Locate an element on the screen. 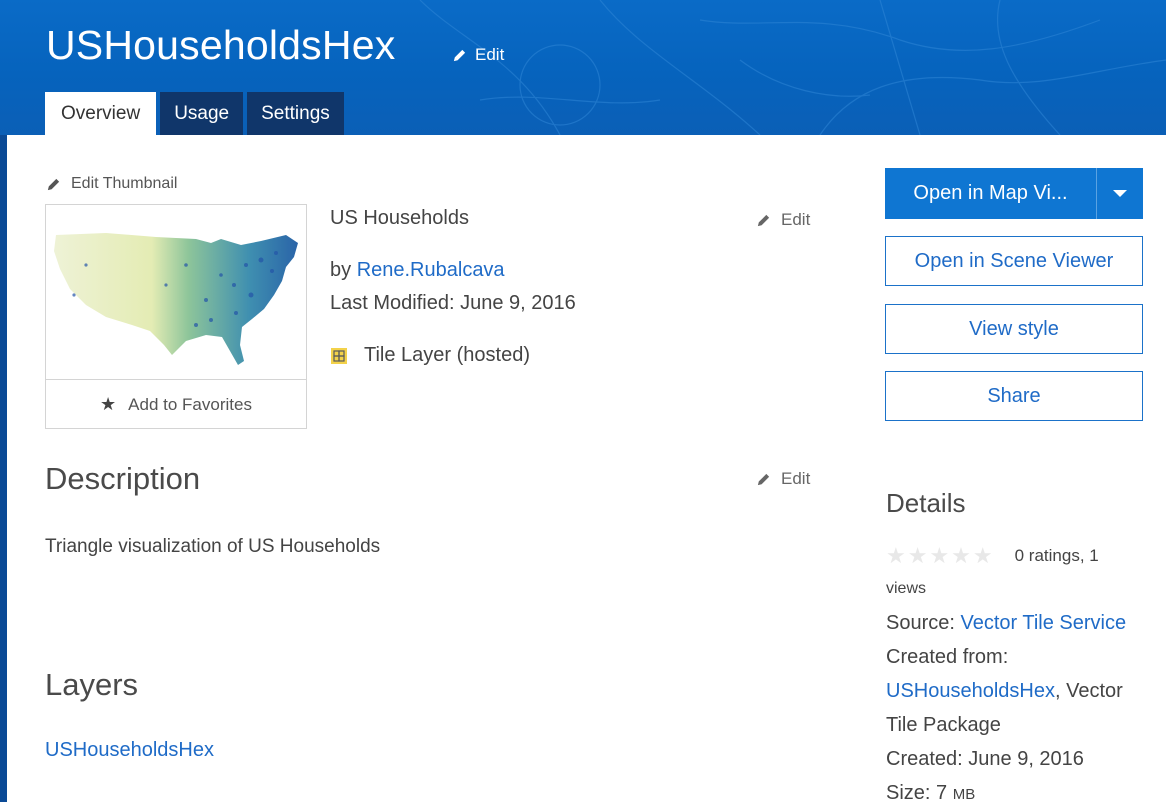 The image size is (1166, 802). edit-thumbnail-button: Edit Thumbnail is located at coordinates (111, 184).